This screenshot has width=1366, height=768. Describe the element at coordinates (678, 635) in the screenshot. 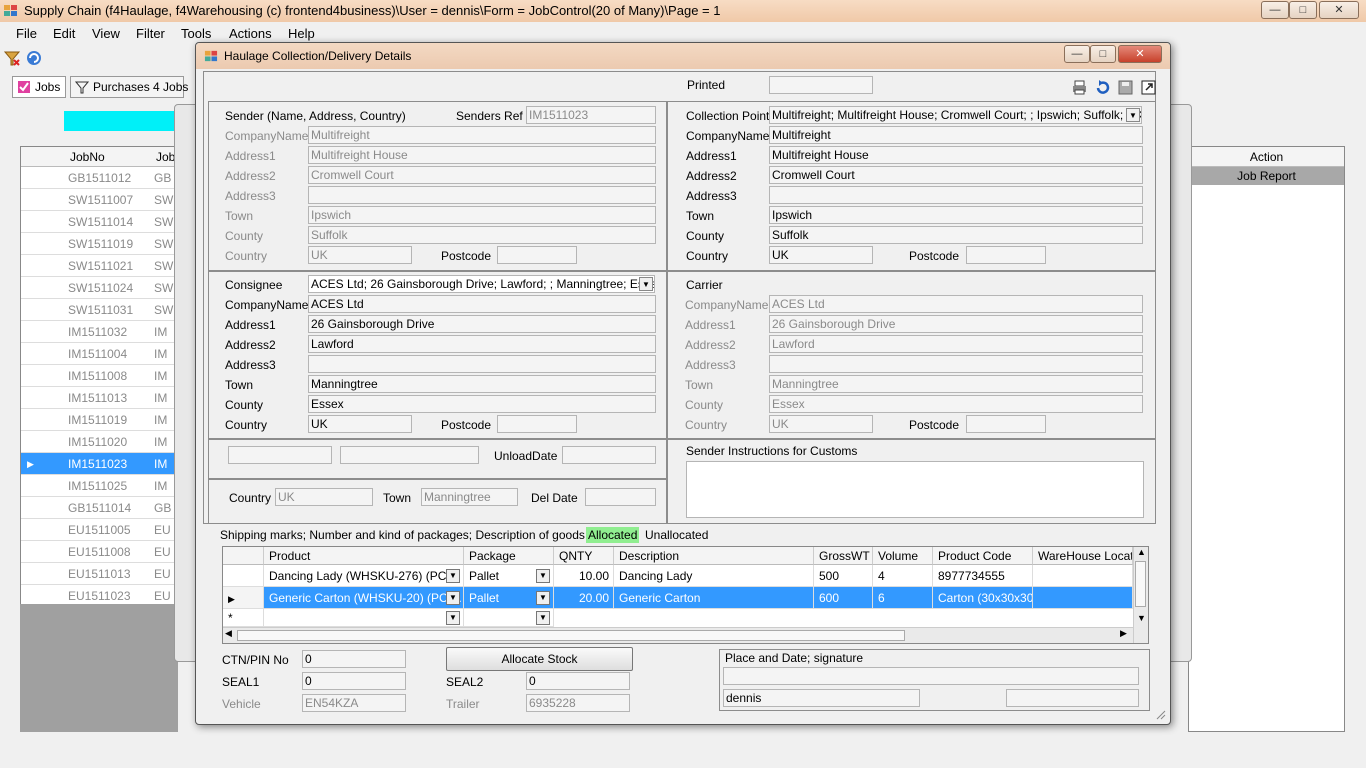

I see `horizontal-scrollbar: ◀ ▶` at that location.